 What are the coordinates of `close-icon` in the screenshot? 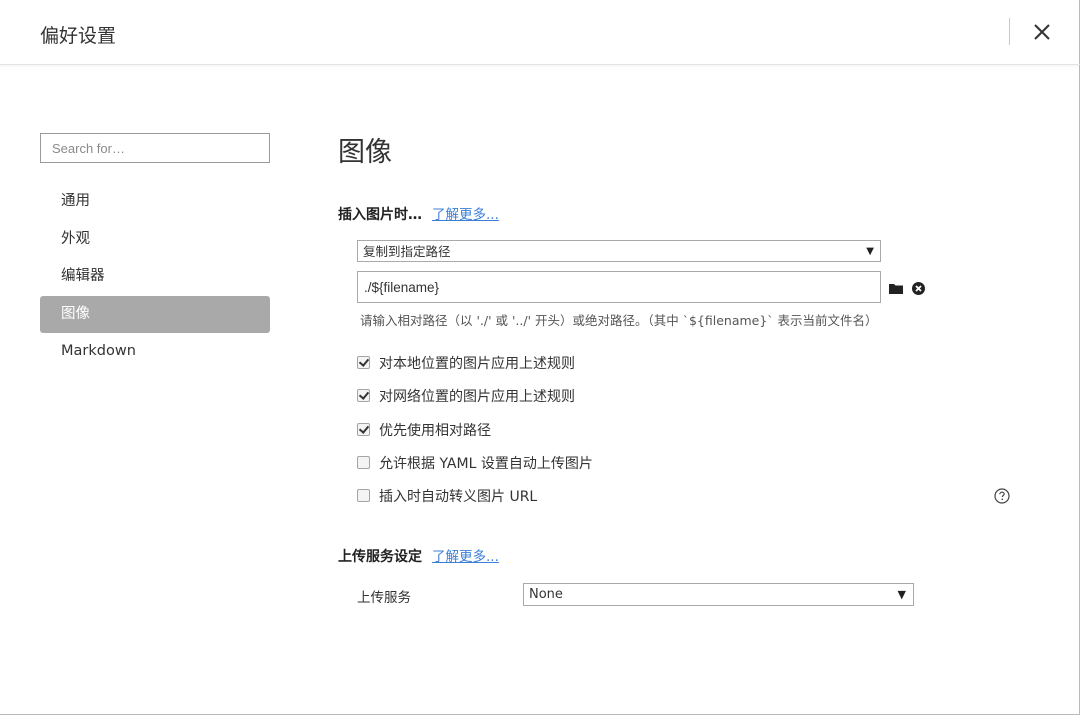 It's located at (1042, 32).